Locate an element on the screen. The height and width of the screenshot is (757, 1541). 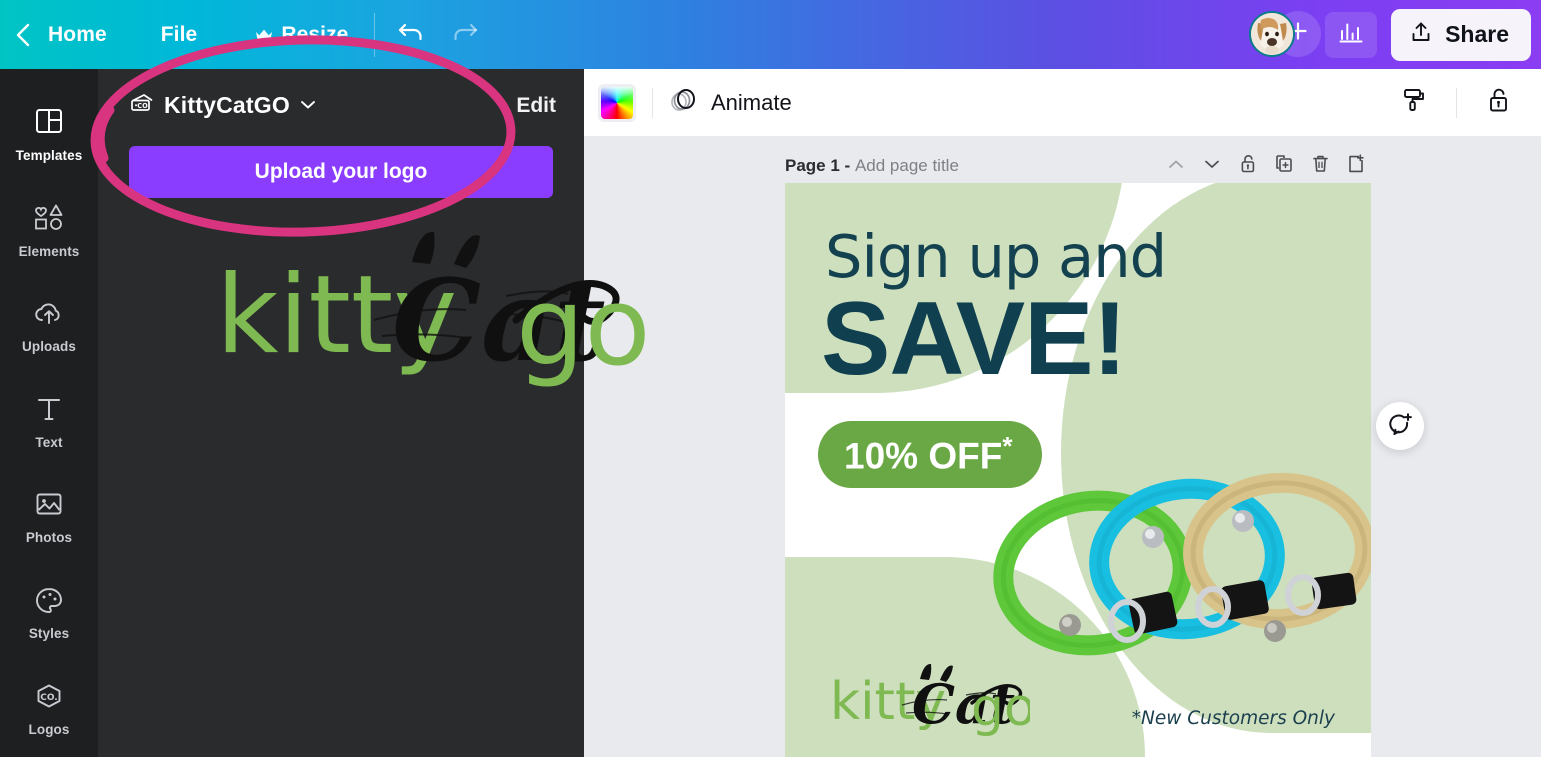
animate-button: Animate is located at coordinates (730, 103).